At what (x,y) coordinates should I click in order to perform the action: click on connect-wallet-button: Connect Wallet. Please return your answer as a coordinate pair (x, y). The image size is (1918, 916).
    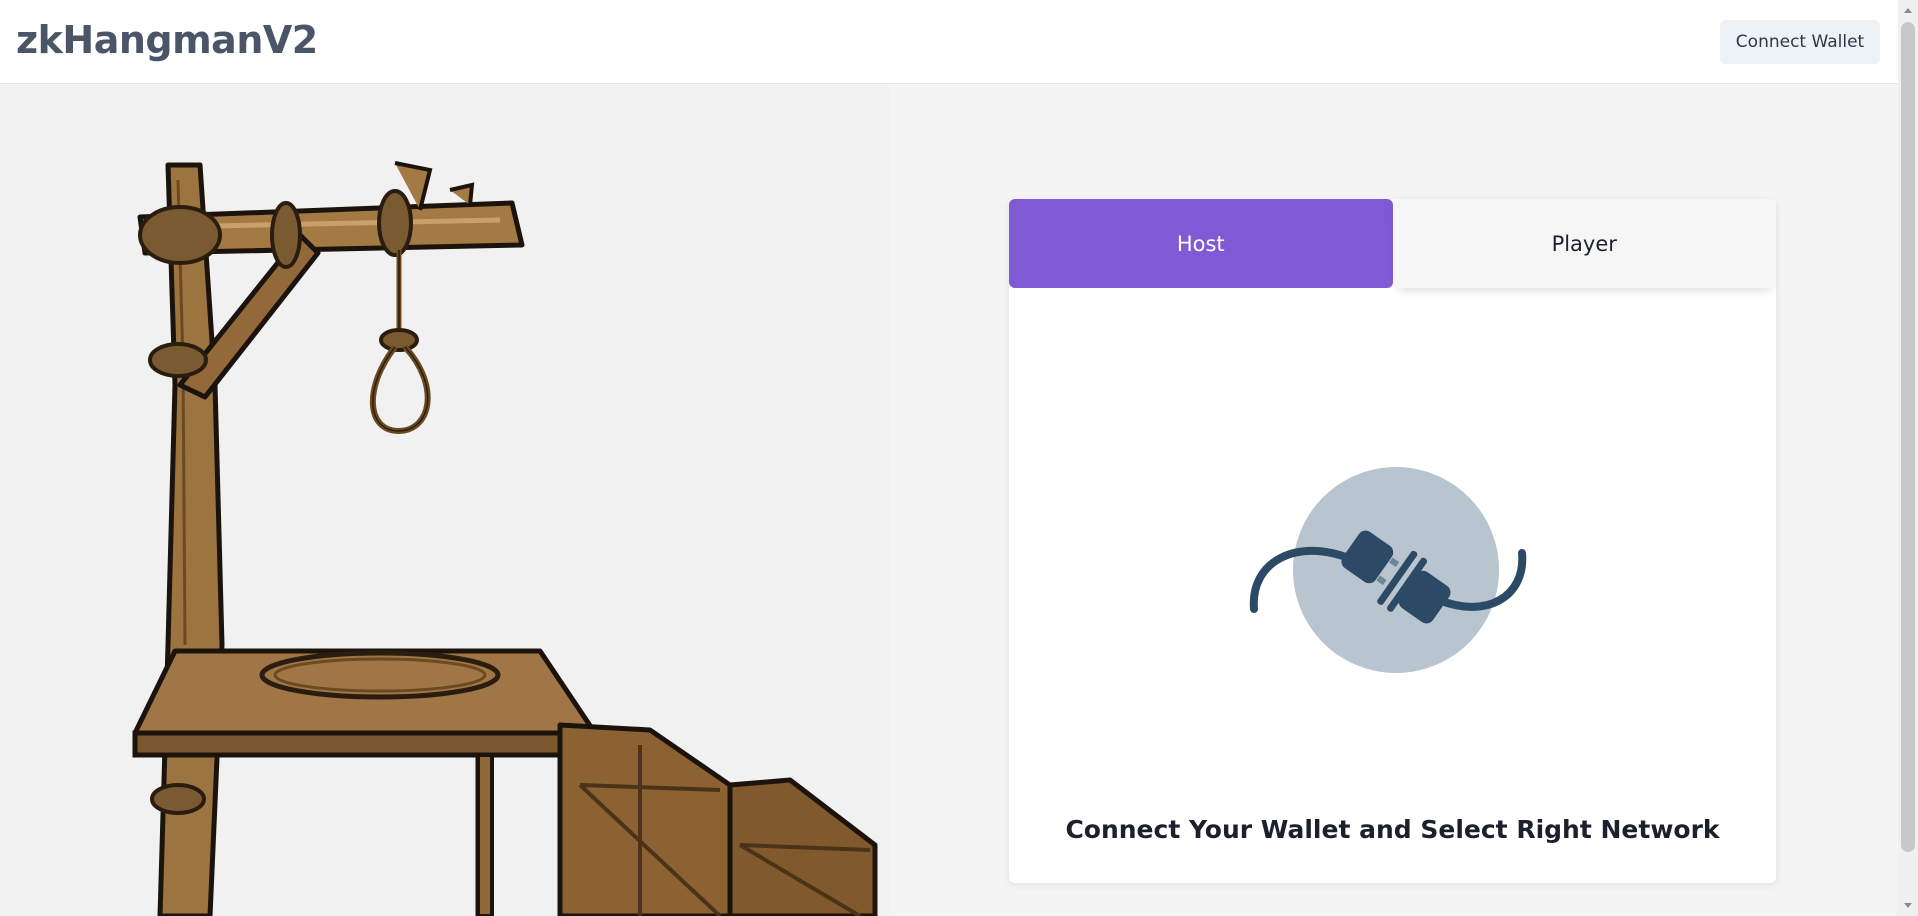
    Looking at the image, I should click on (1800, 42).